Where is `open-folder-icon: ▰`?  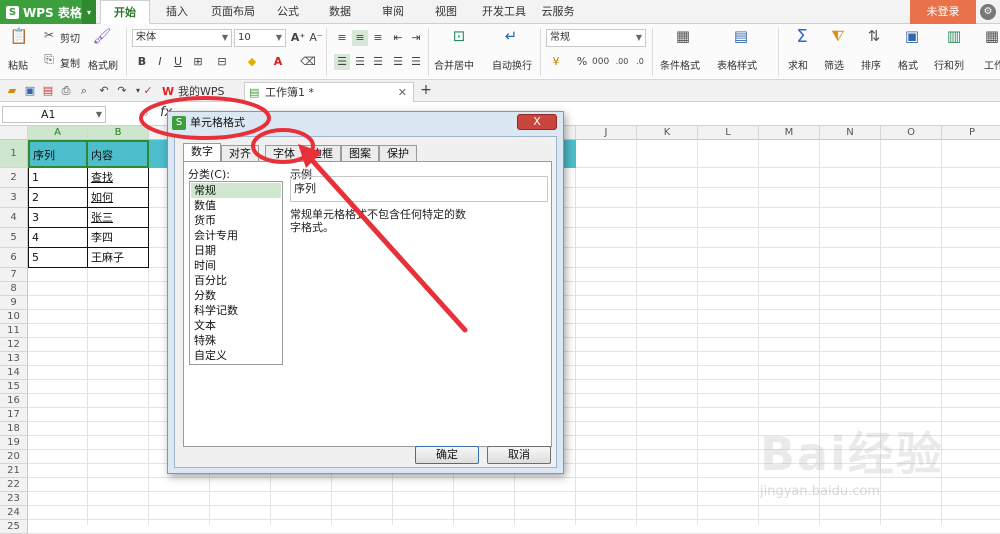 open-folder-icon: ▰ is located at coordinates (12, 91).